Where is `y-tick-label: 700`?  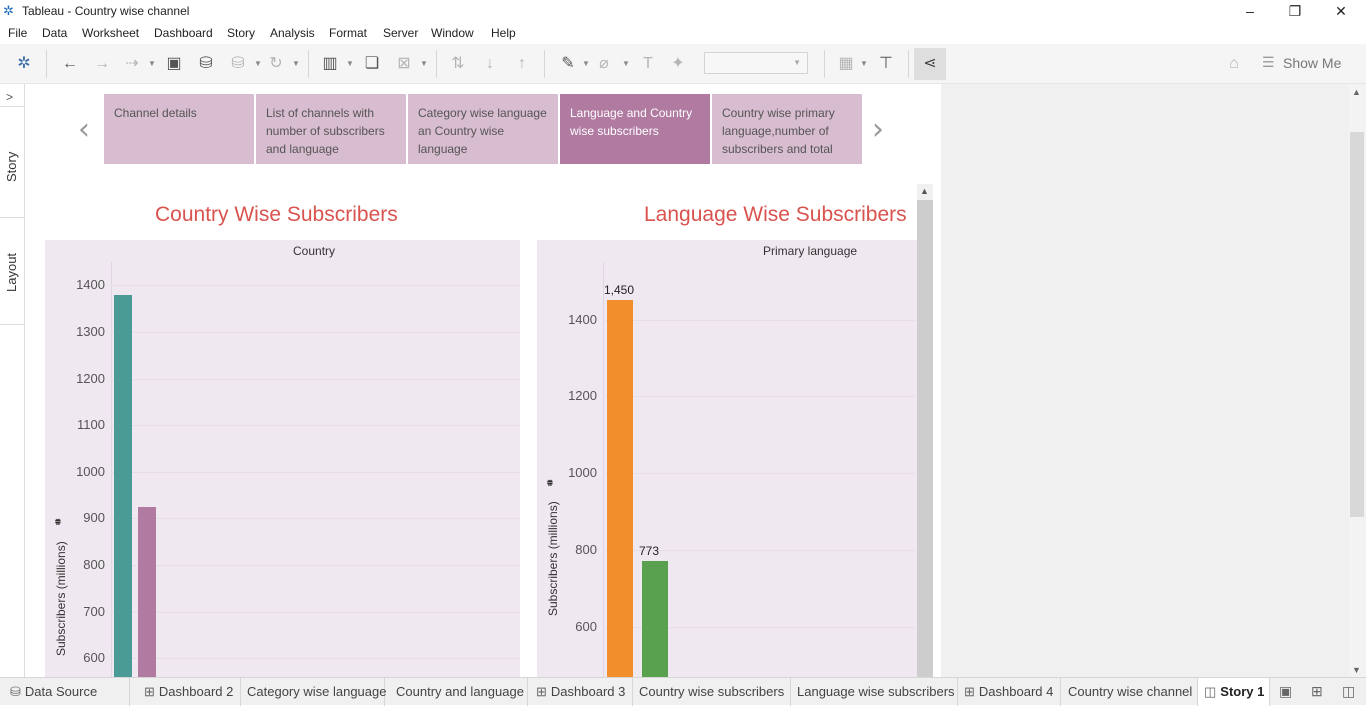 y-tick-label: 700 is located at coordinates (94, 611).